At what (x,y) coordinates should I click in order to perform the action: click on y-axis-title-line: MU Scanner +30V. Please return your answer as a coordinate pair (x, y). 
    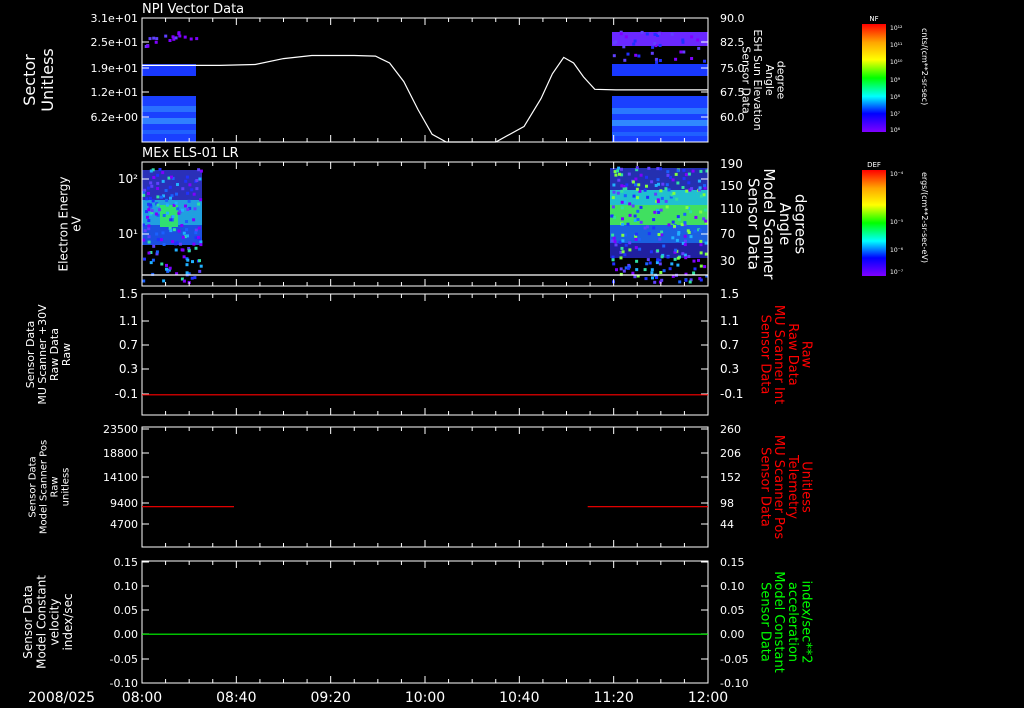
    Looking at the image, I should click on (42, 354).